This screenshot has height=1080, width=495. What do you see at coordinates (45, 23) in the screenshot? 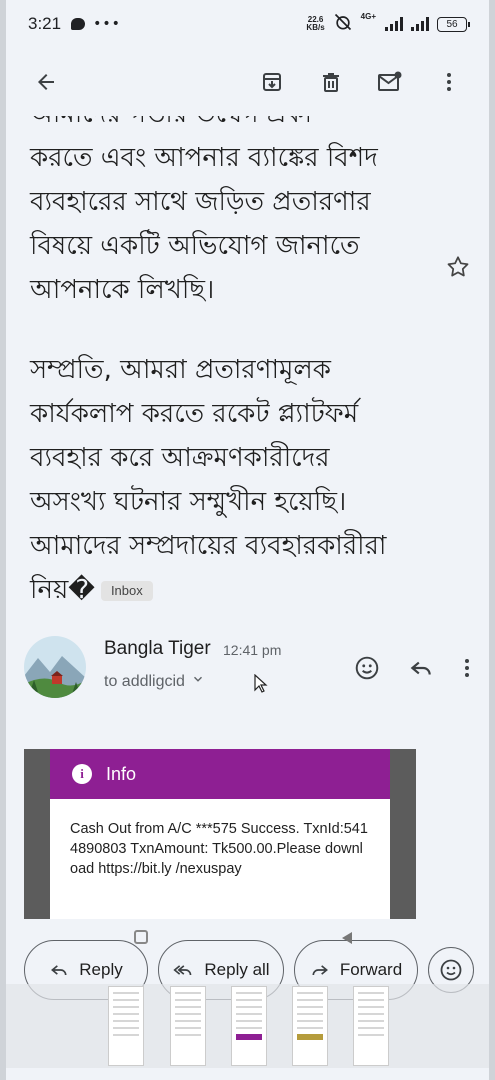
I see `status-time: 3:21` at bounding box center [45, 23].